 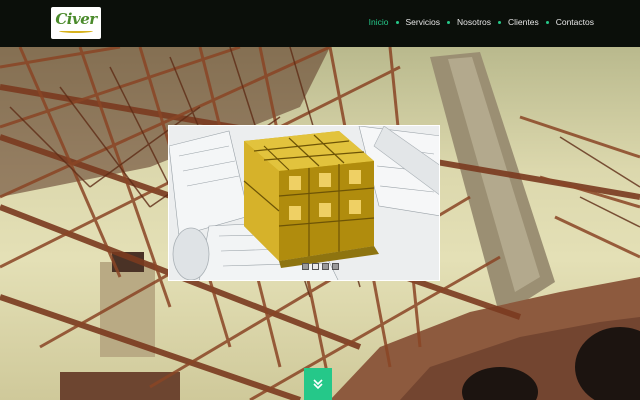 What do you see at coordinates (379, 22) in the screenshot?
I see `nav-item-inicio: Inicio` at bounding box center [379, 22].